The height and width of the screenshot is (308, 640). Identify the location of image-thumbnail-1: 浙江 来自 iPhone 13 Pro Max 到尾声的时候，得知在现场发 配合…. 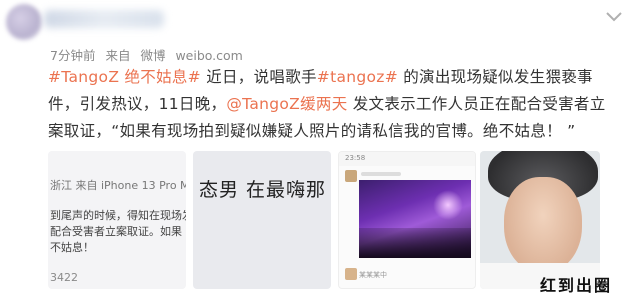
(117, 220).